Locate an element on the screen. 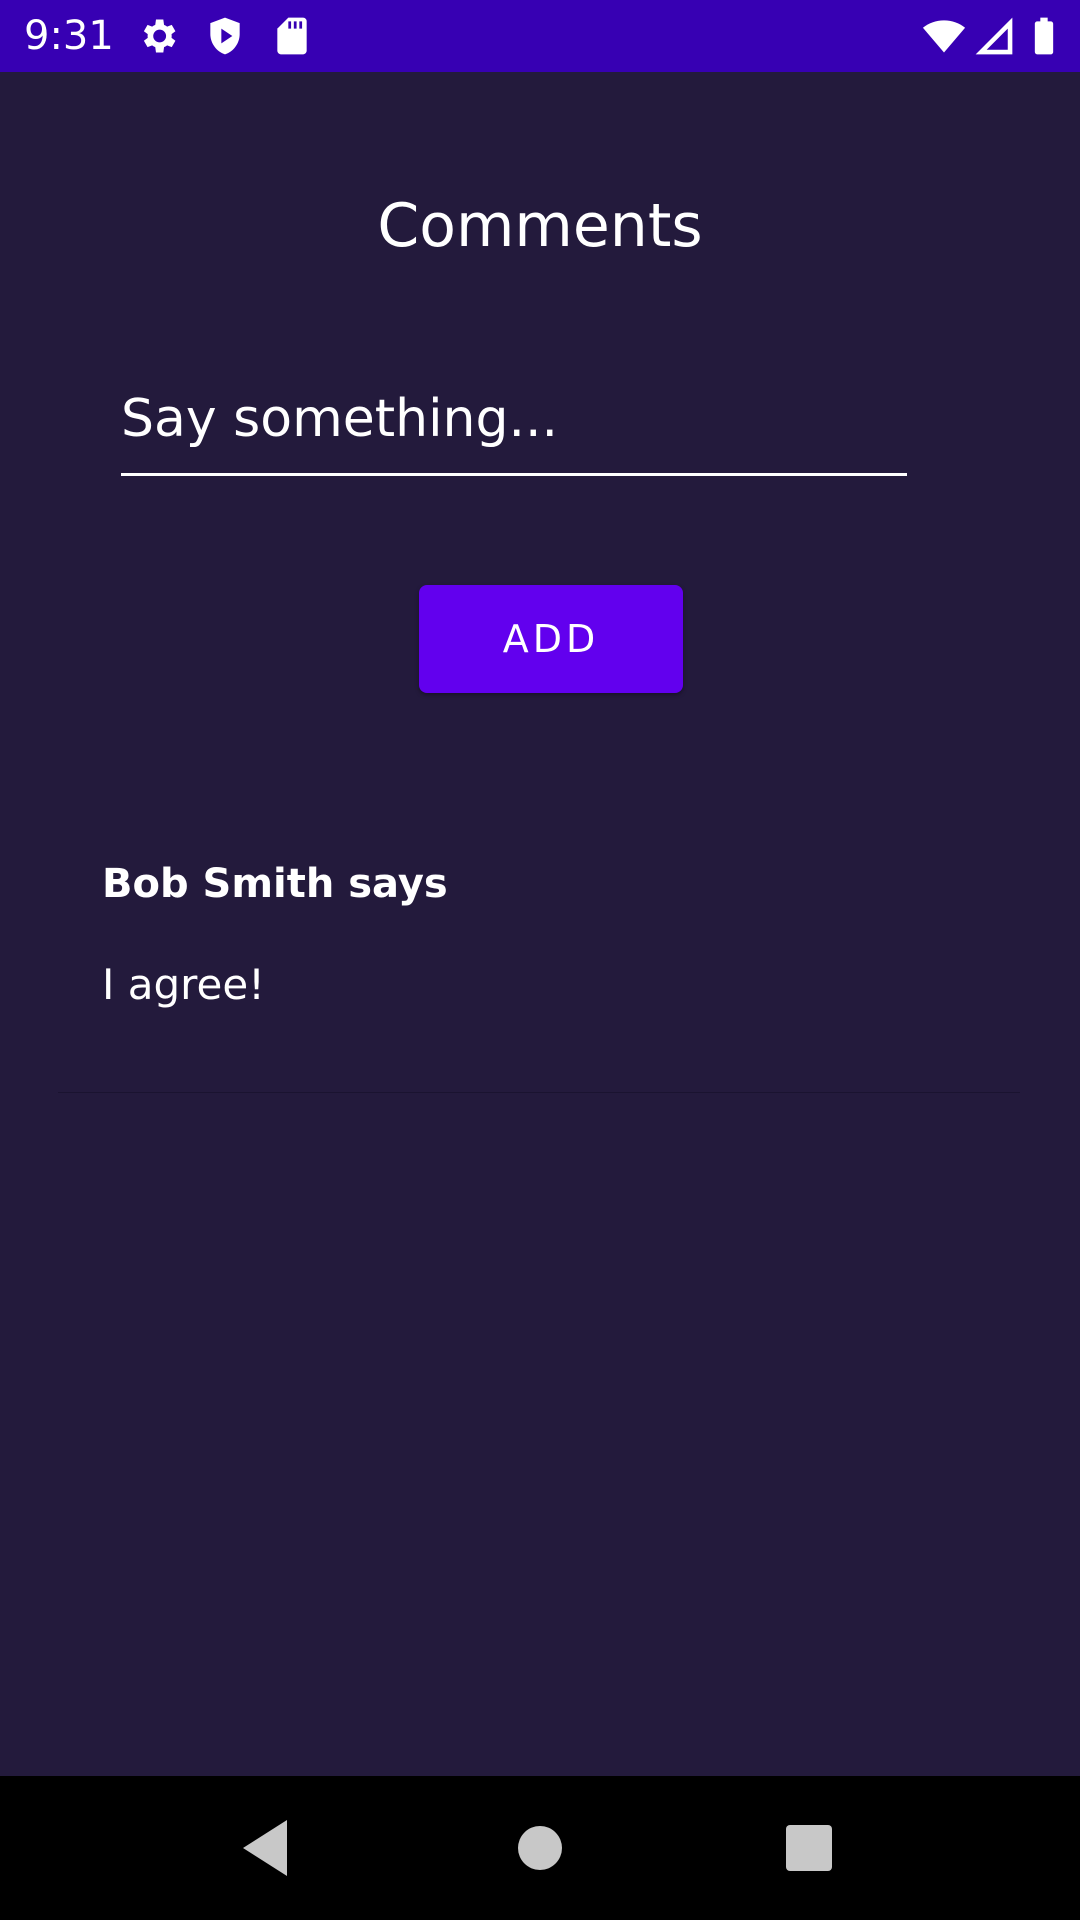  status-time: 9:31 is located at coordinates (69, 36).